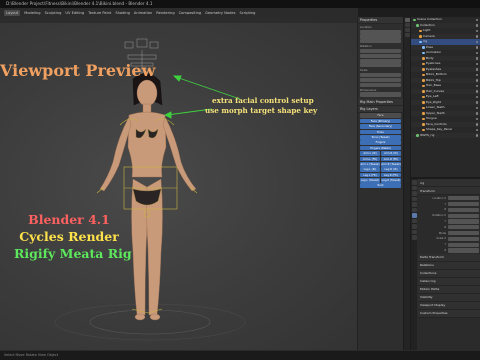 Image resolution: width=480 pixels, height=360 pixels. Describe the element at coordinates (380, 75) in the screenshot. I see `scale-x-field` at that location.